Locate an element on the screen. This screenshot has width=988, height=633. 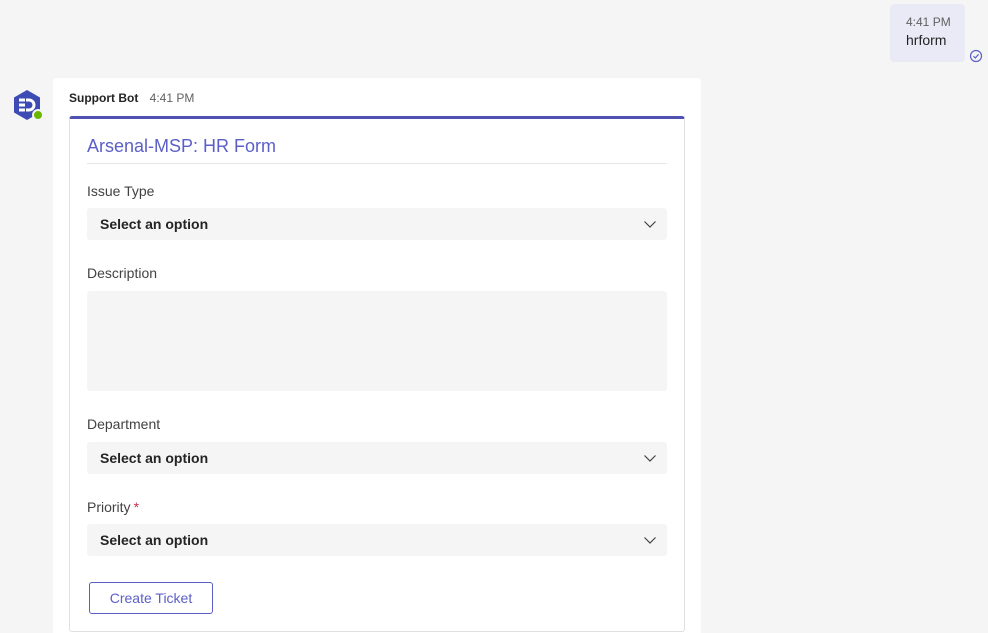
card-divider is located at coordinates (377, 163).